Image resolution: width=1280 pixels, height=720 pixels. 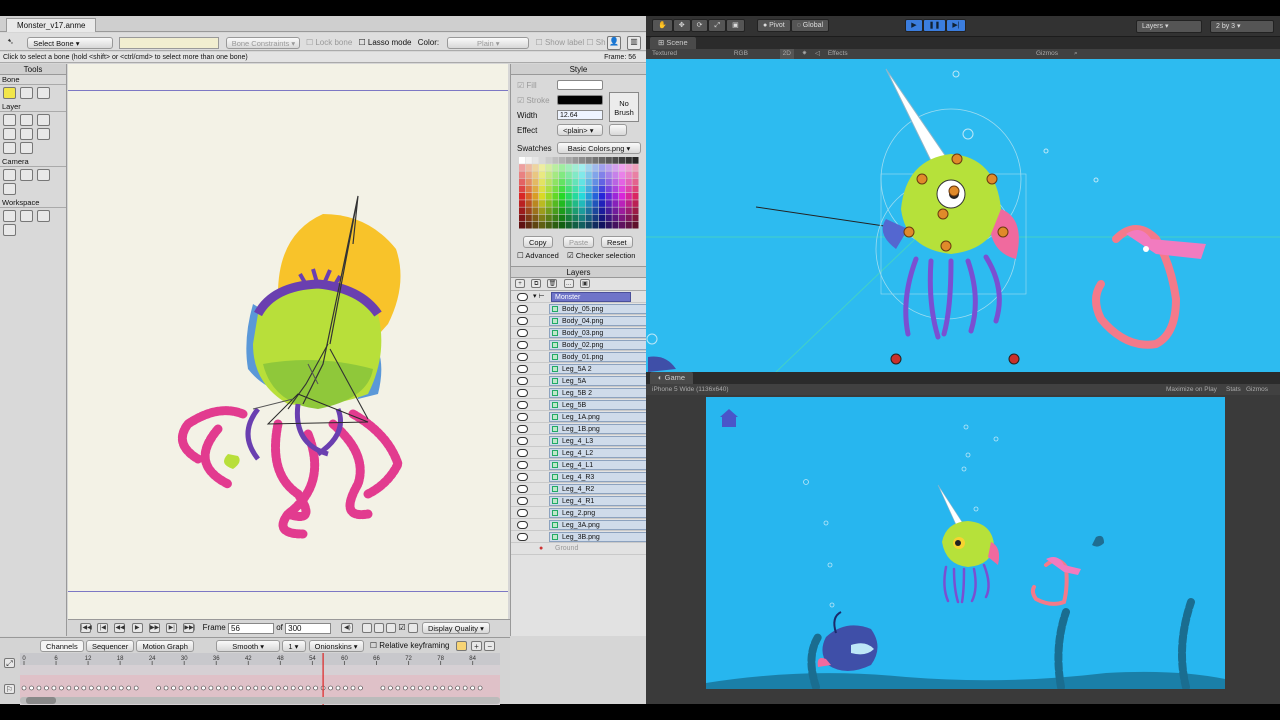 I want to click on eyedropper-icon, so click(x=26, y=148).